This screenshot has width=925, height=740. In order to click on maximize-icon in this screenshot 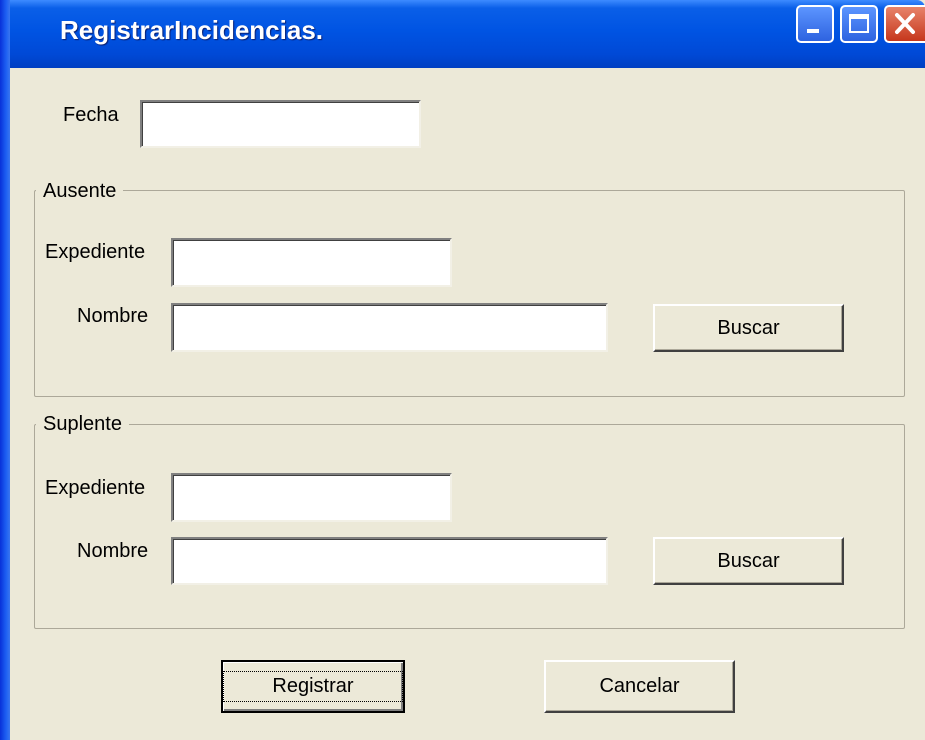, I will do `click(859, 23)`.